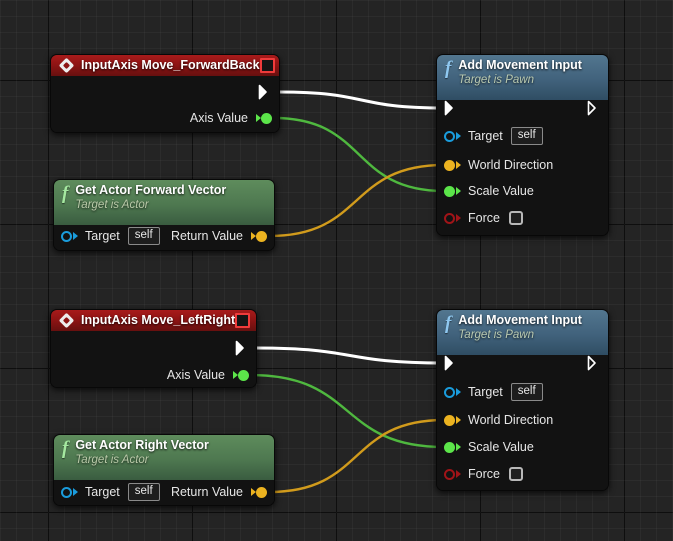 This screenshot has height=541, width=673. What do you see at coordinates (164, 457) in the screenshot?
I see `node-header: f Get Actor Right Vector Target is Actor` at bounding box center [164, 457].